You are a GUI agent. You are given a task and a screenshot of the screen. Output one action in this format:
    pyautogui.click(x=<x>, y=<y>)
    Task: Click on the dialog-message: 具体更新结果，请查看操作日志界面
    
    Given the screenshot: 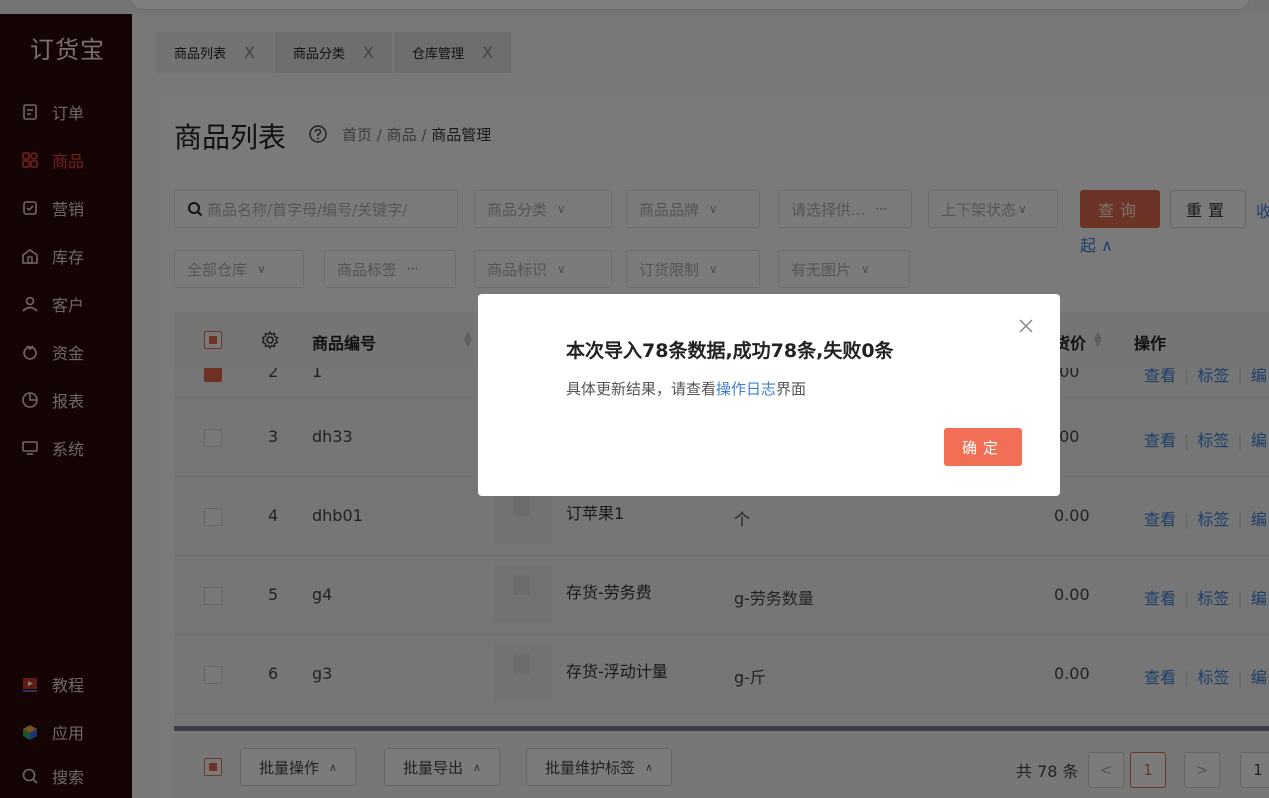 What is the action you would take?
    pyautogui.click(x=686, y=388)
    